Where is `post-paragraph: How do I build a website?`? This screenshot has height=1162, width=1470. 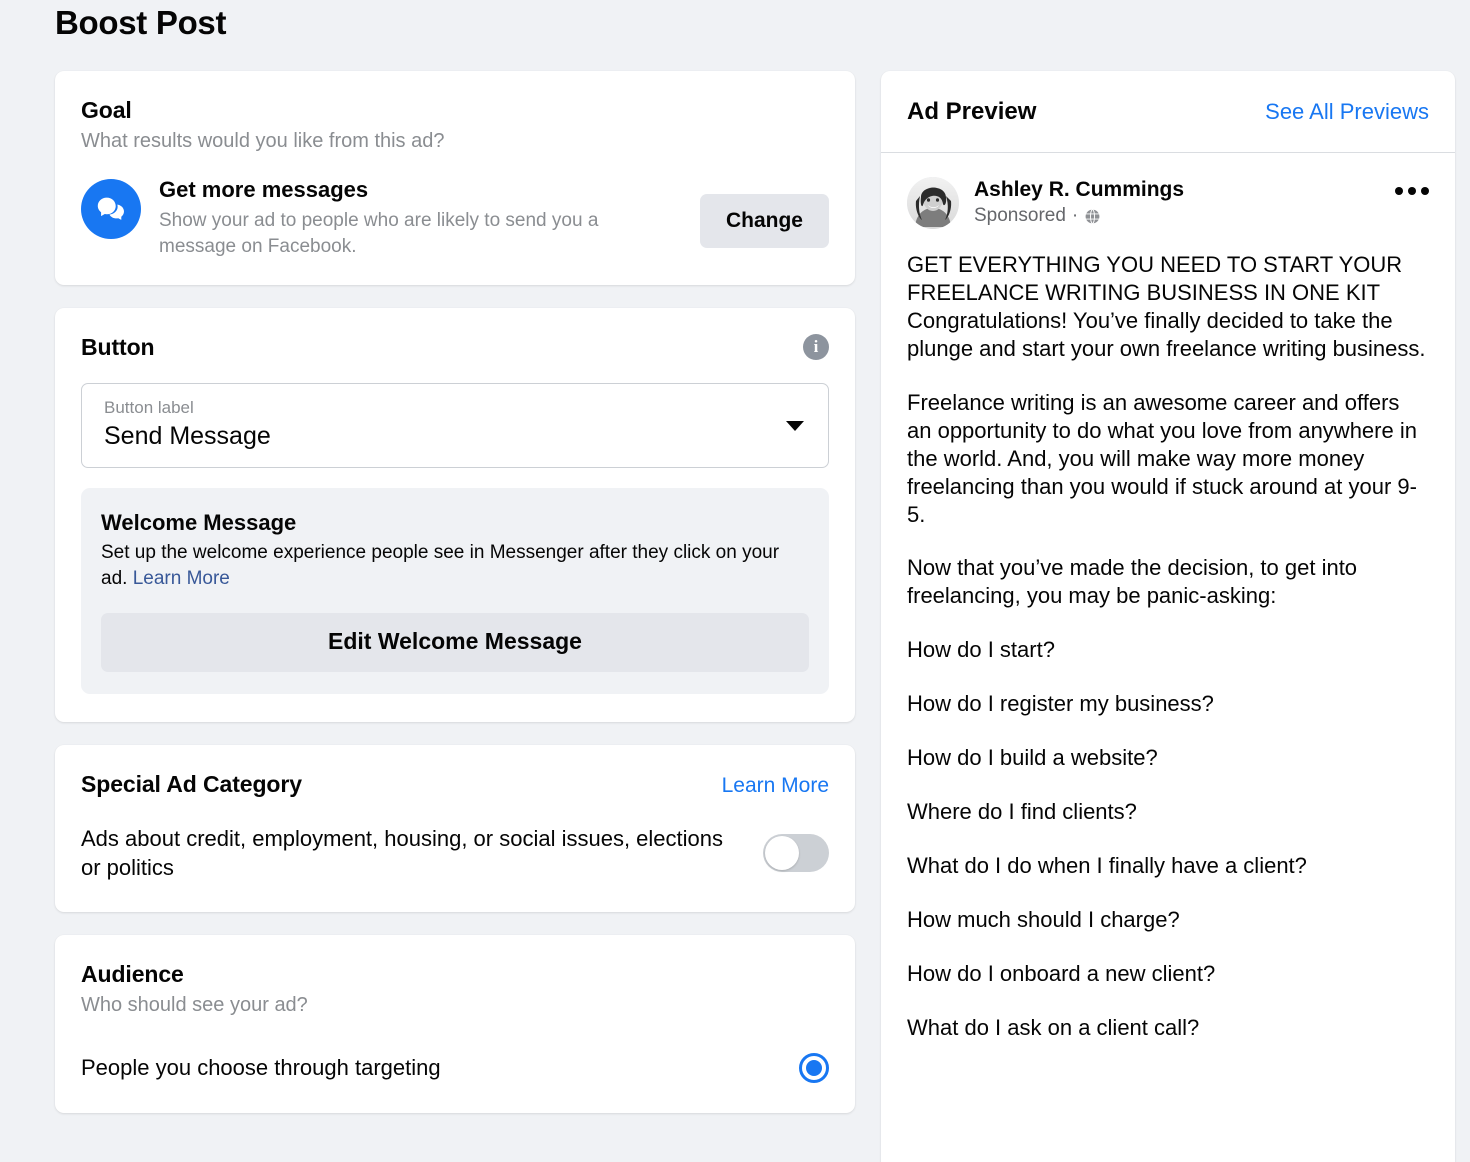 post-paragraph: How do I build a website? is located at coordinates (1032, 758).